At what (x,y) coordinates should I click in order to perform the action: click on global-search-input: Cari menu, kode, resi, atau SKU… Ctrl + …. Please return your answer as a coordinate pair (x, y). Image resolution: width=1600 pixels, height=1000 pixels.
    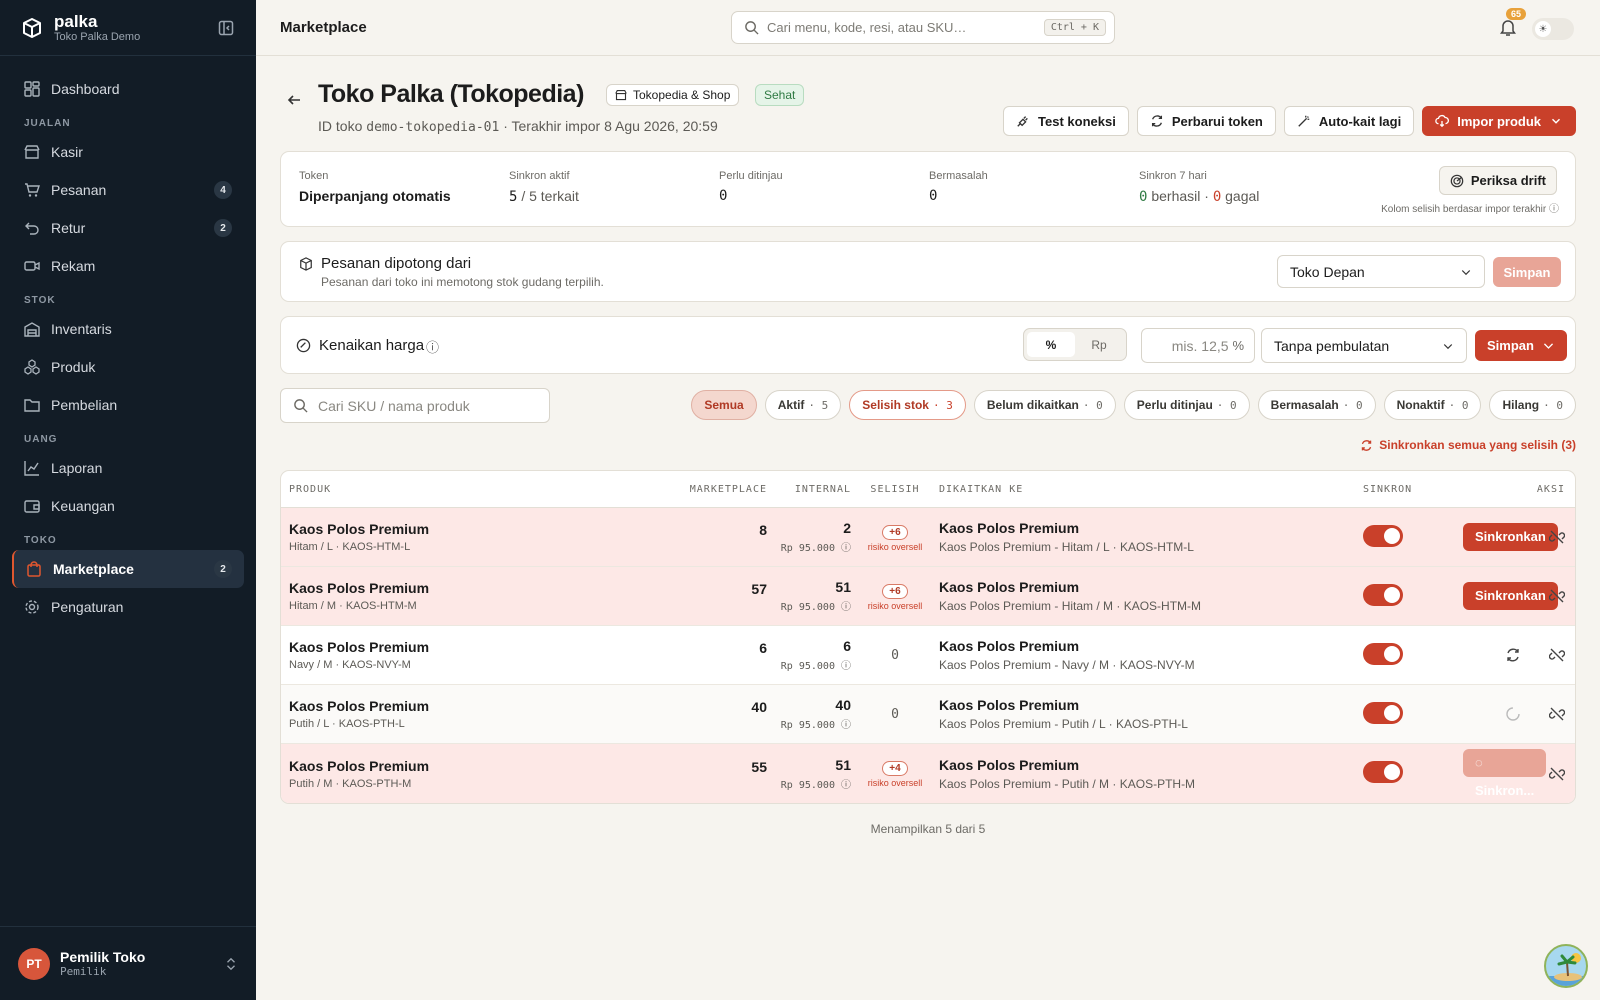
    Looking at the image, I should click on (923, 27).